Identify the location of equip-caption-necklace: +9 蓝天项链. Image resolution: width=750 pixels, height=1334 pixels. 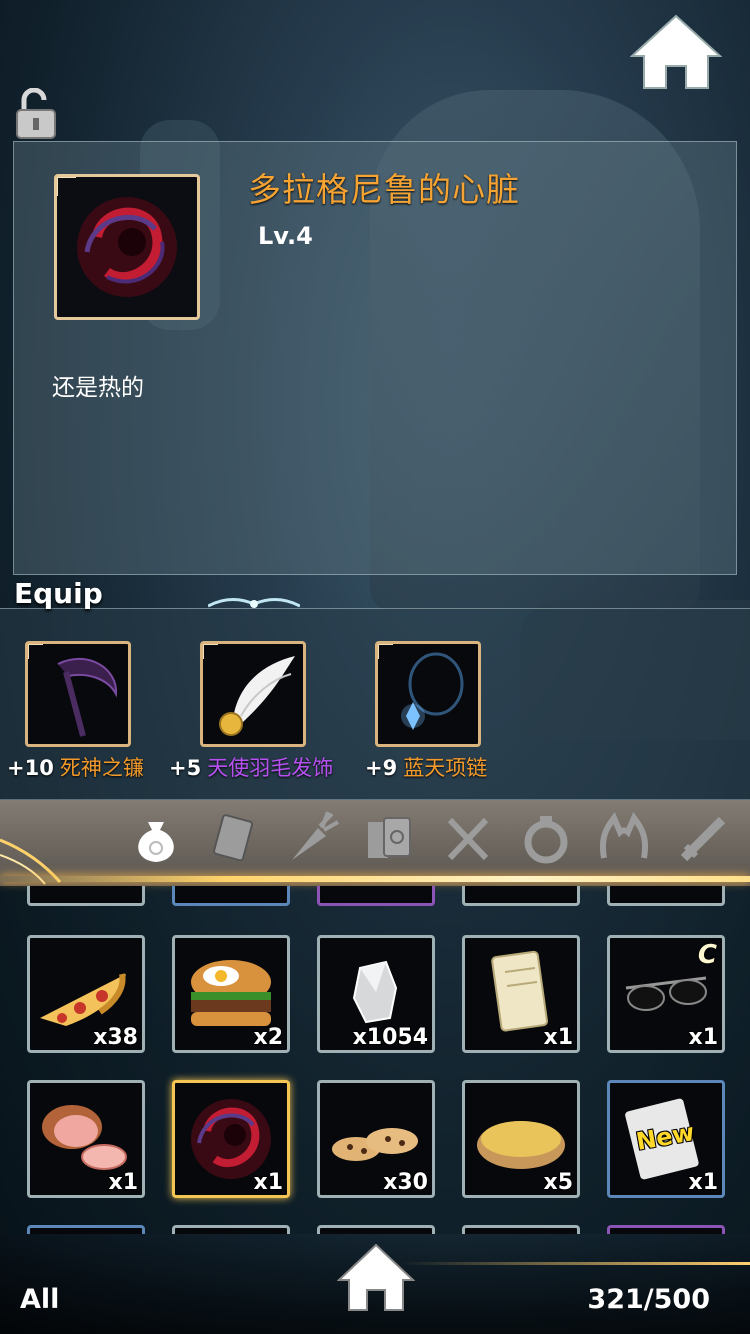
(426, 767).